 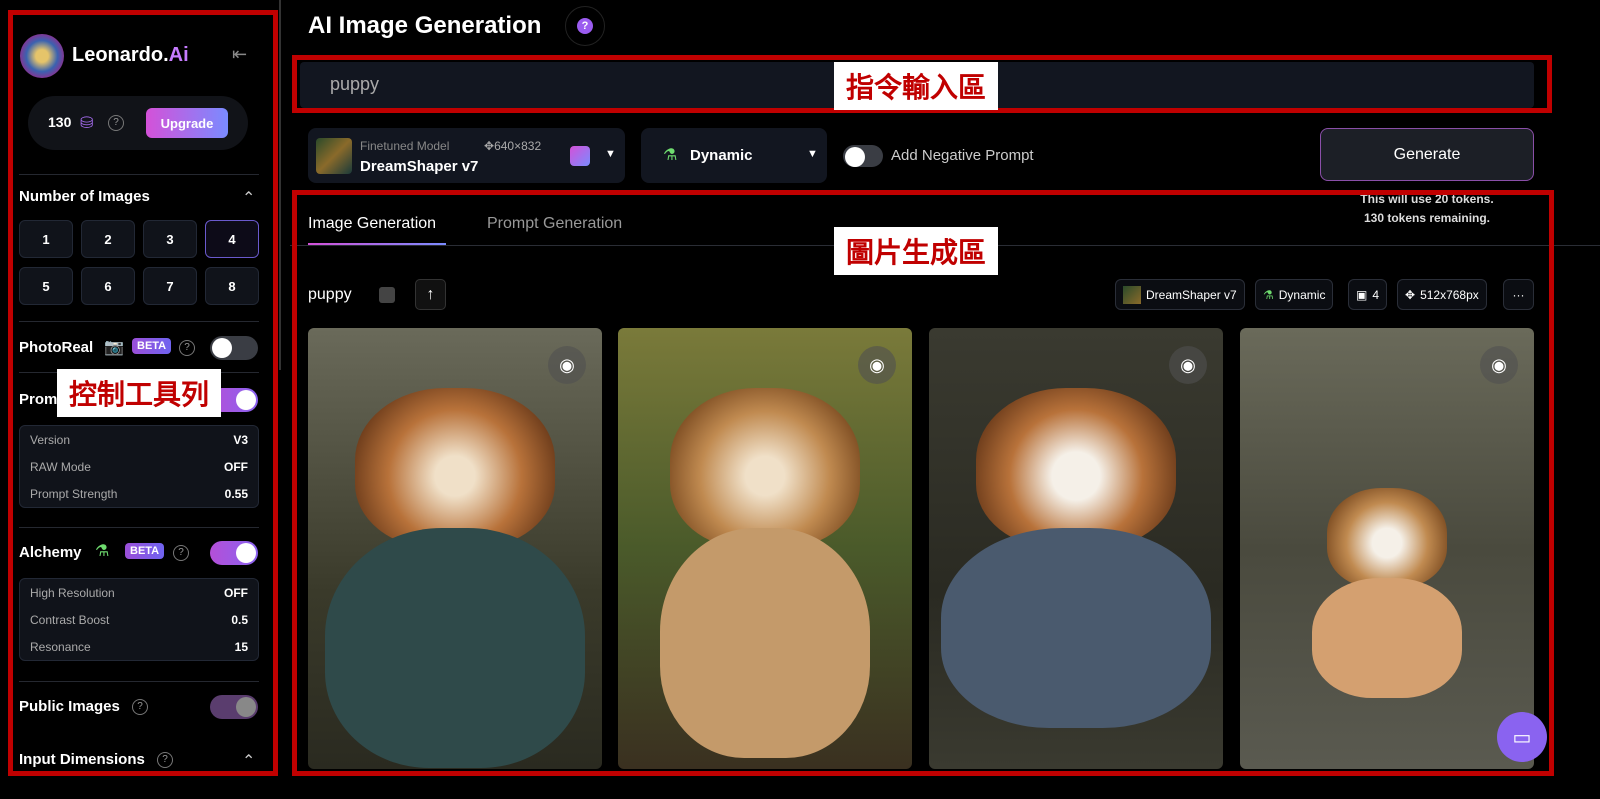 What do you see at coordinates (87, 123) in the screenshot?
I see `coins-icon: ⛁` at bounding box center [87, 123].